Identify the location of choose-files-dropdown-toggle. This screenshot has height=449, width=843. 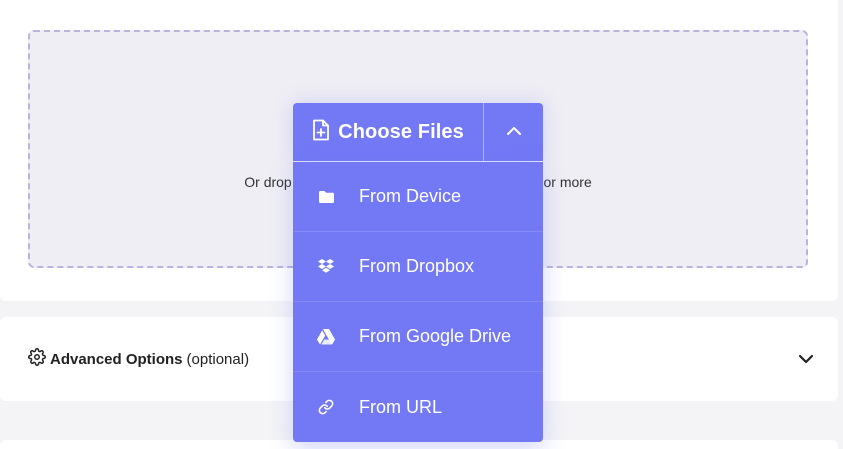
(513, 132).